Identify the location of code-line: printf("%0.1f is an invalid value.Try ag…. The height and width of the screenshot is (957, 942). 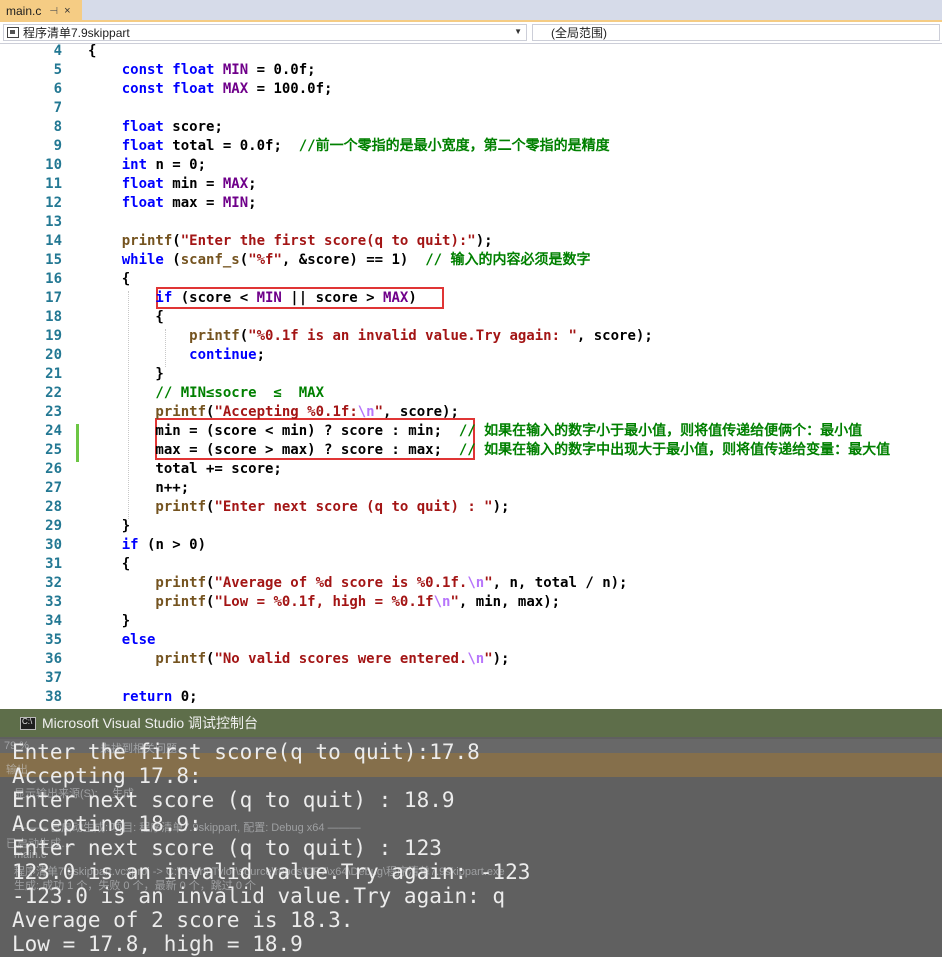
(370, 336).